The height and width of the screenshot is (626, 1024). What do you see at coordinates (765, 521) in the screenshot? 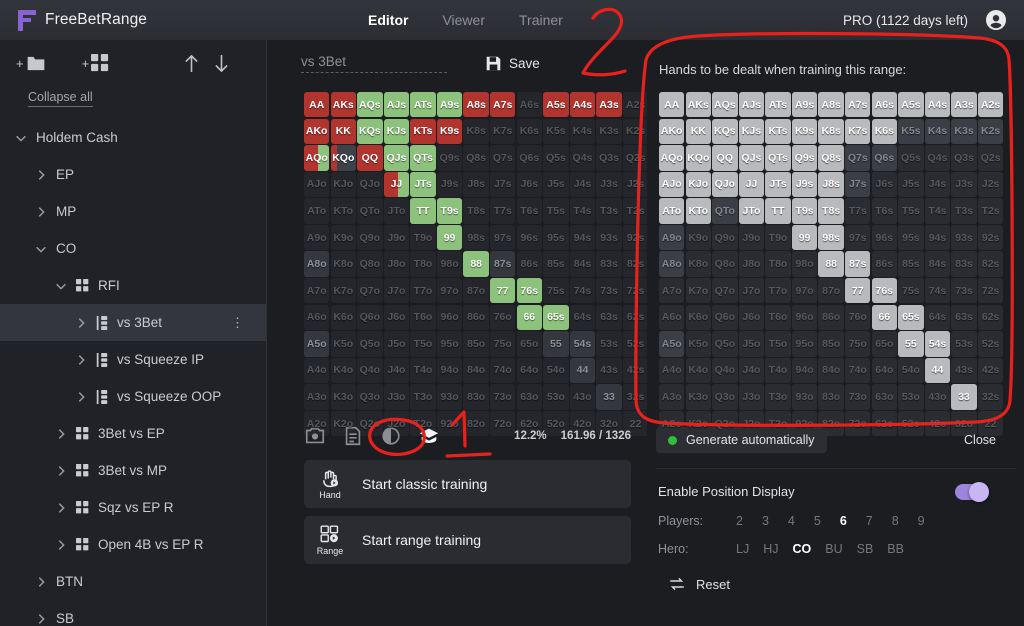
I see `players-option-3: 3` at bounding box center [765, 521].